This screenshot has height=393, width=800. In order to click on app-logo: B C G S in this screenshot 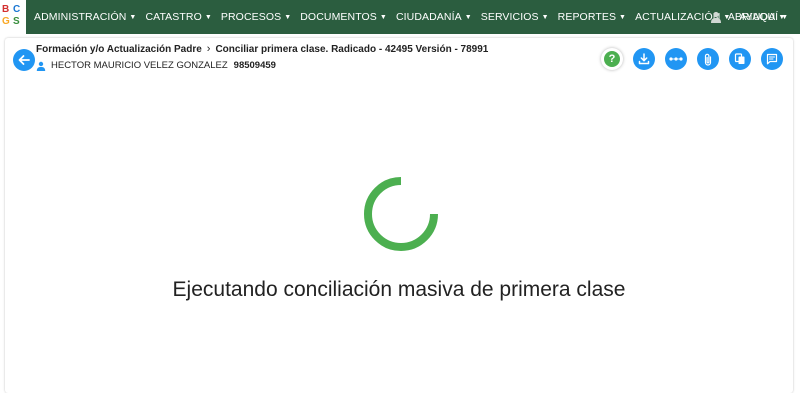, I will do `click(13, 17)`.